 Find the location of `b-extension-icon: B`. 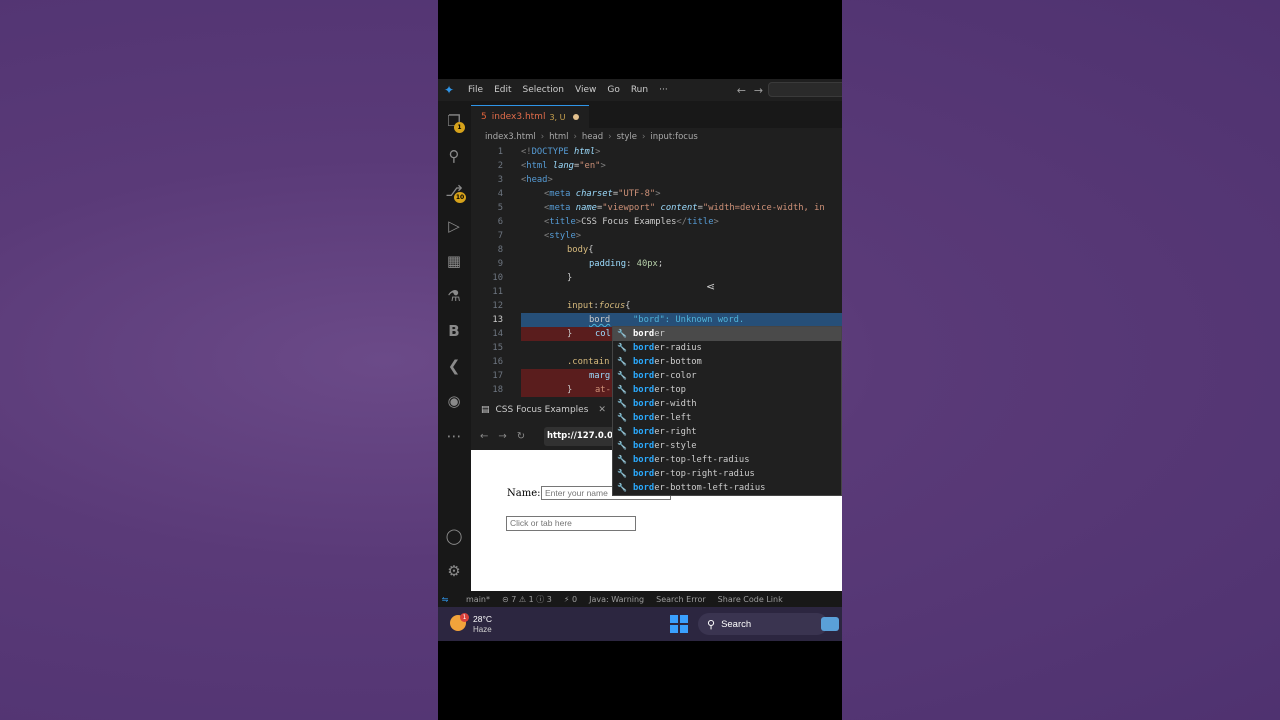

b-extension-icon: B is located at coordinates (454, 331).